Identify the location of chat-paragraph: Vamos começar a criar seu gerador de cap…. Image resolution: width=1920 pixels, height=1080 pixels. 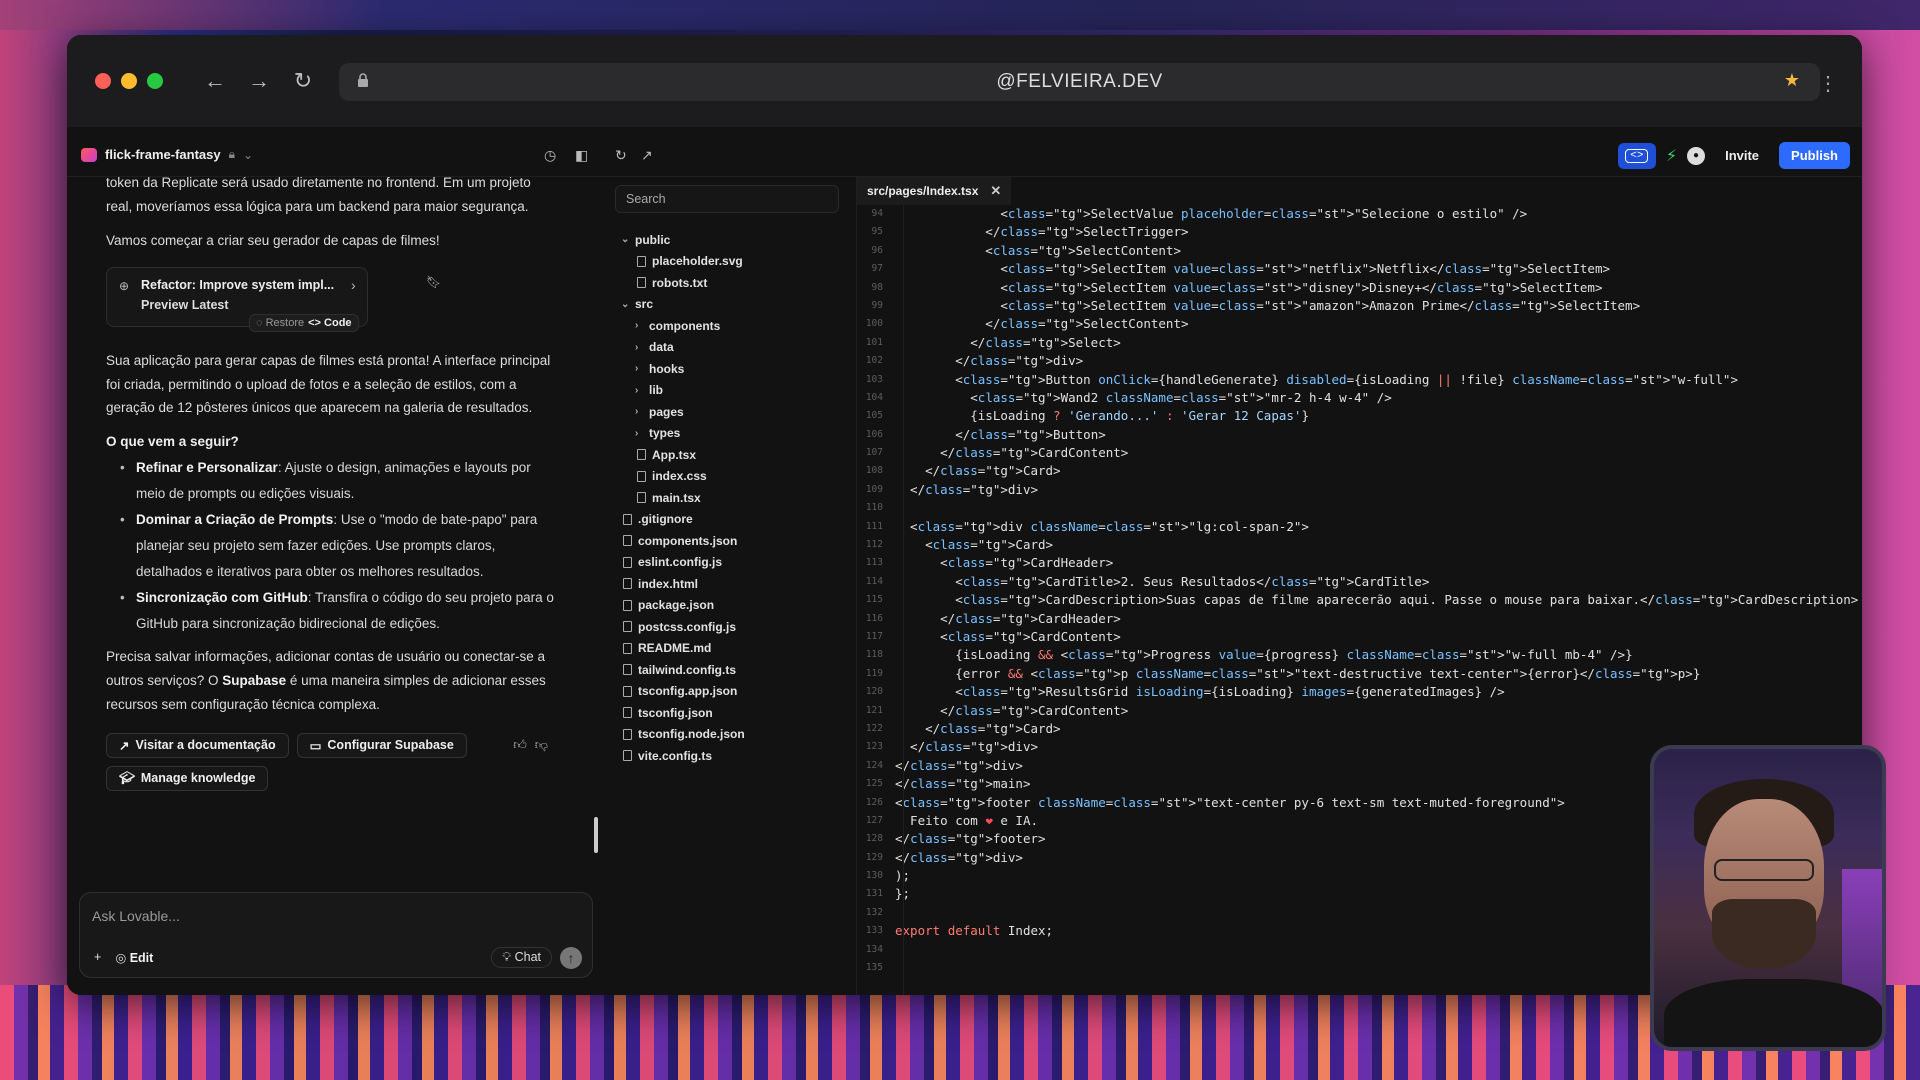
(273, 240).